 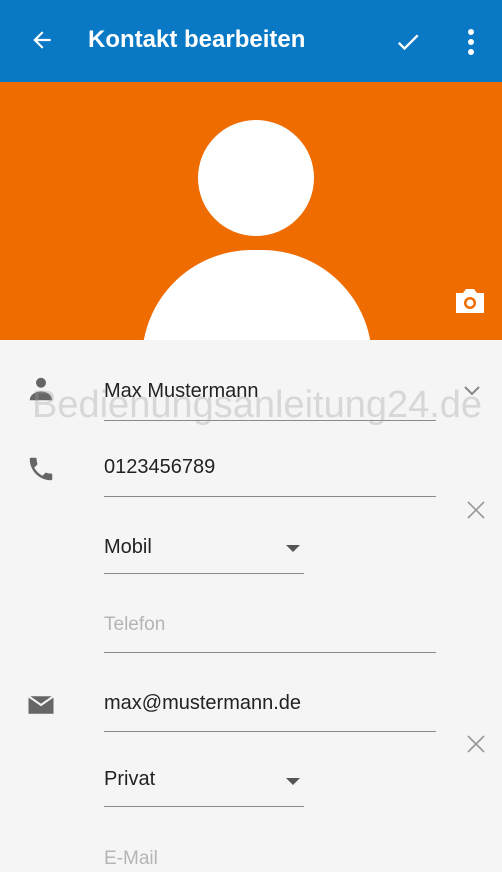 What do you see at coordinates (129, 779) in the screenshot?
I see `email-type-select: Privat` at bounding box center [129, 779].